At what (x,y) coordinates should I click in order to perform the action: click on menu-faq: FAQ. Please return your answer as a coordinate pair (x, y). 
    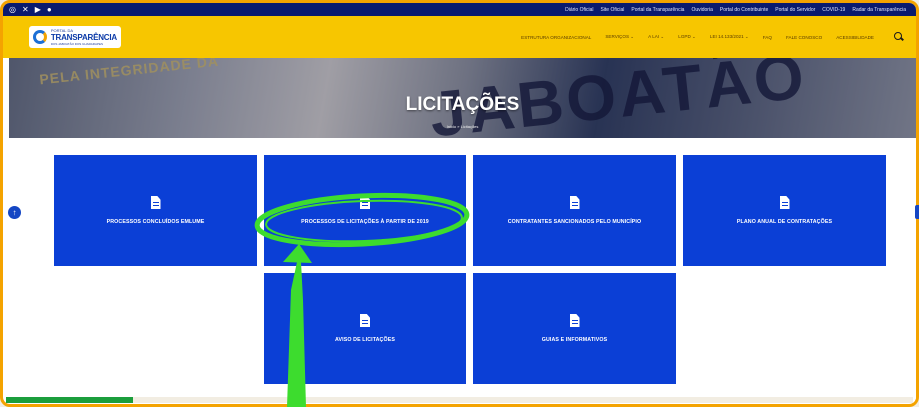
    Looking at the image, I should click on (767, 37).